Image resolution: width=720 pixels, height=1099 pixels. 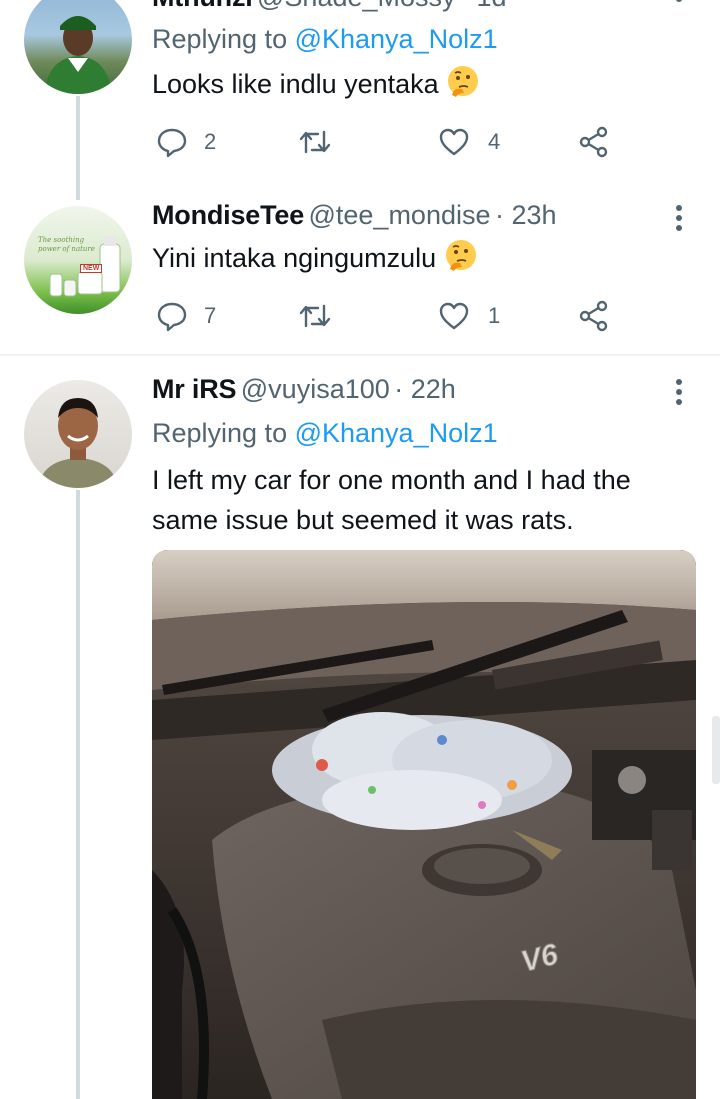 I want to click on tweet-header: Mthunzi @Shade_Mossy · 1d, so click(x=329, y=6).